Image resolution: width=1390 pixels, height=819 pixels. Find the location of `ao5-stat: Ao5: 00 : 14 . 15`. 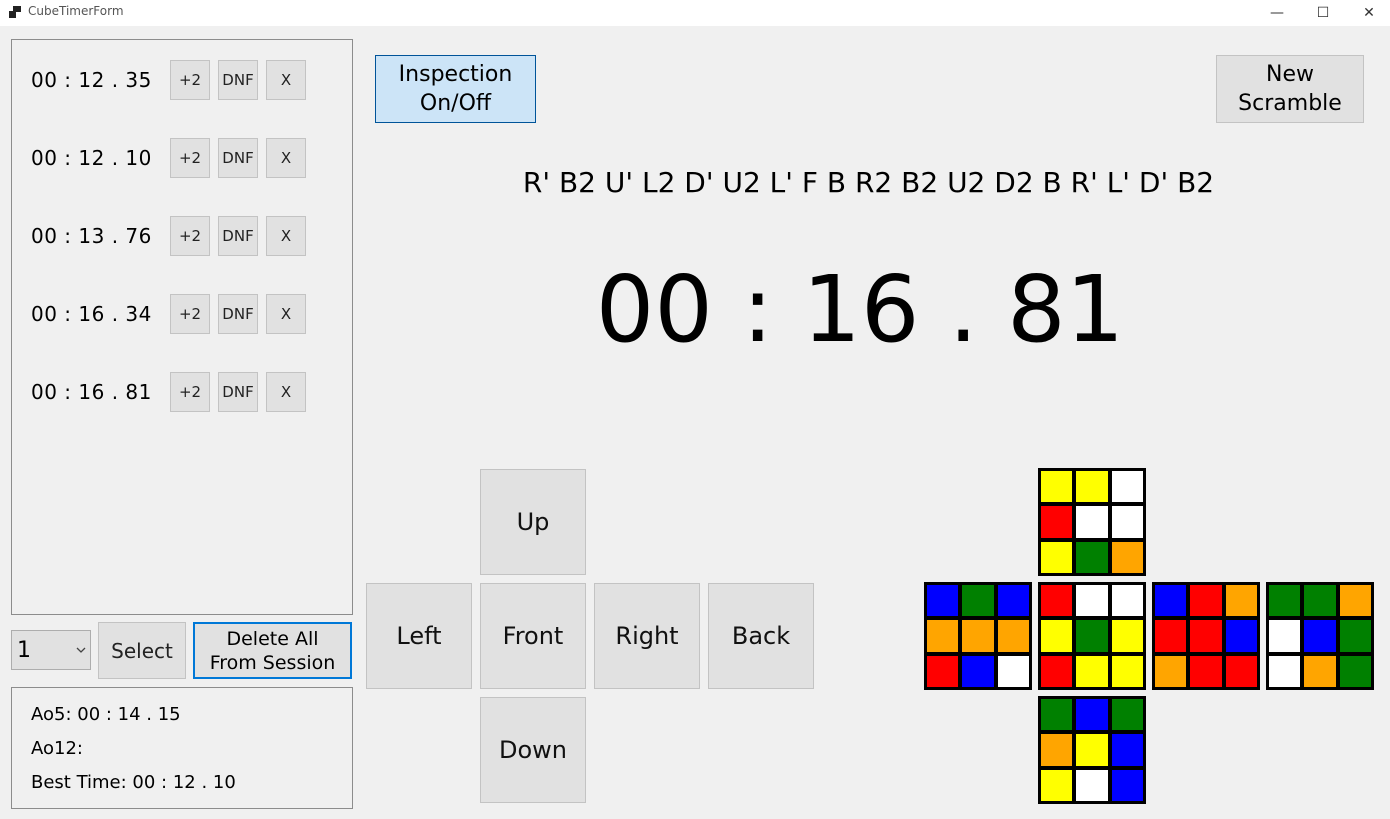

ao5-stat: Ao5: 00 : 14 . 15 is located at coordinates (106, 714).